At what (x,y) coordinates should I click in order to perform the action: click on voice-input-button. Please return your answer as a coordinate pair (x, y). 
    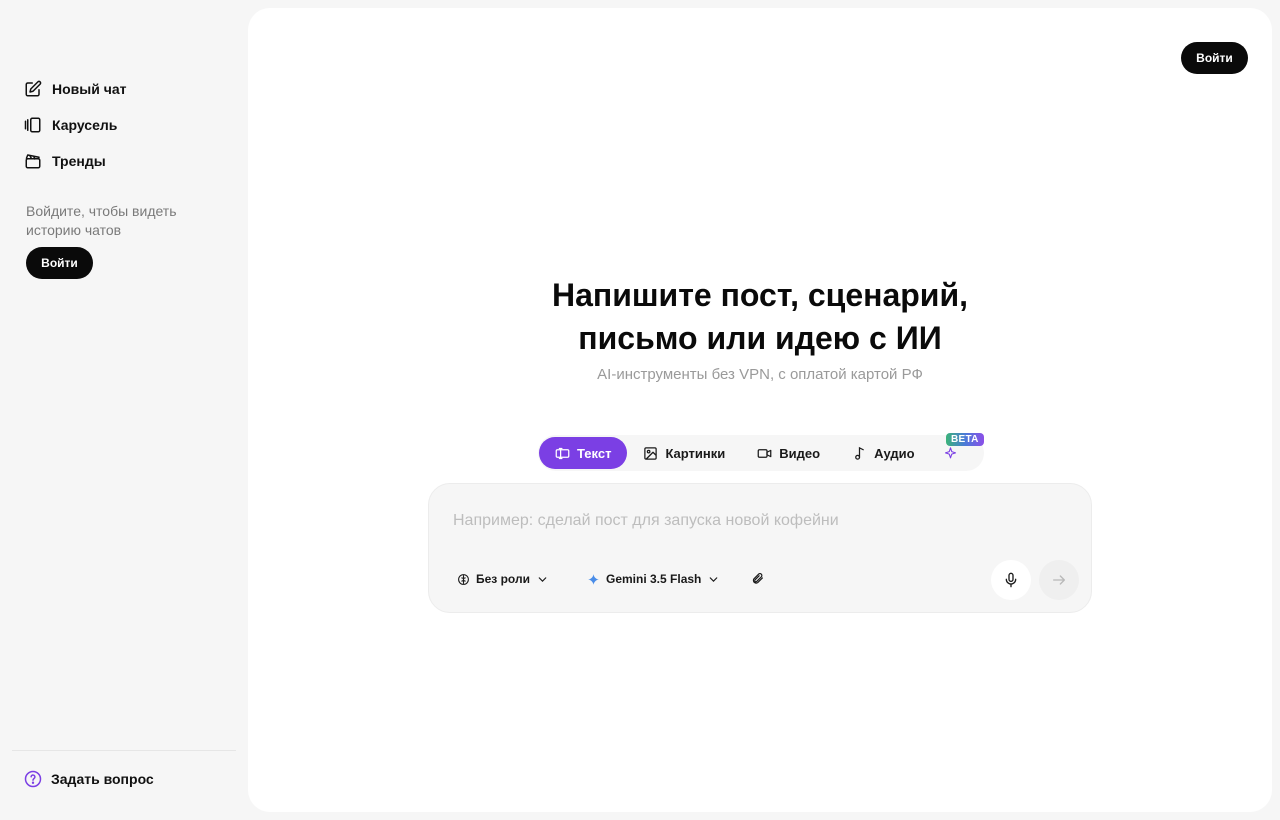
    Looking at the image, I should click on (1011, 580).